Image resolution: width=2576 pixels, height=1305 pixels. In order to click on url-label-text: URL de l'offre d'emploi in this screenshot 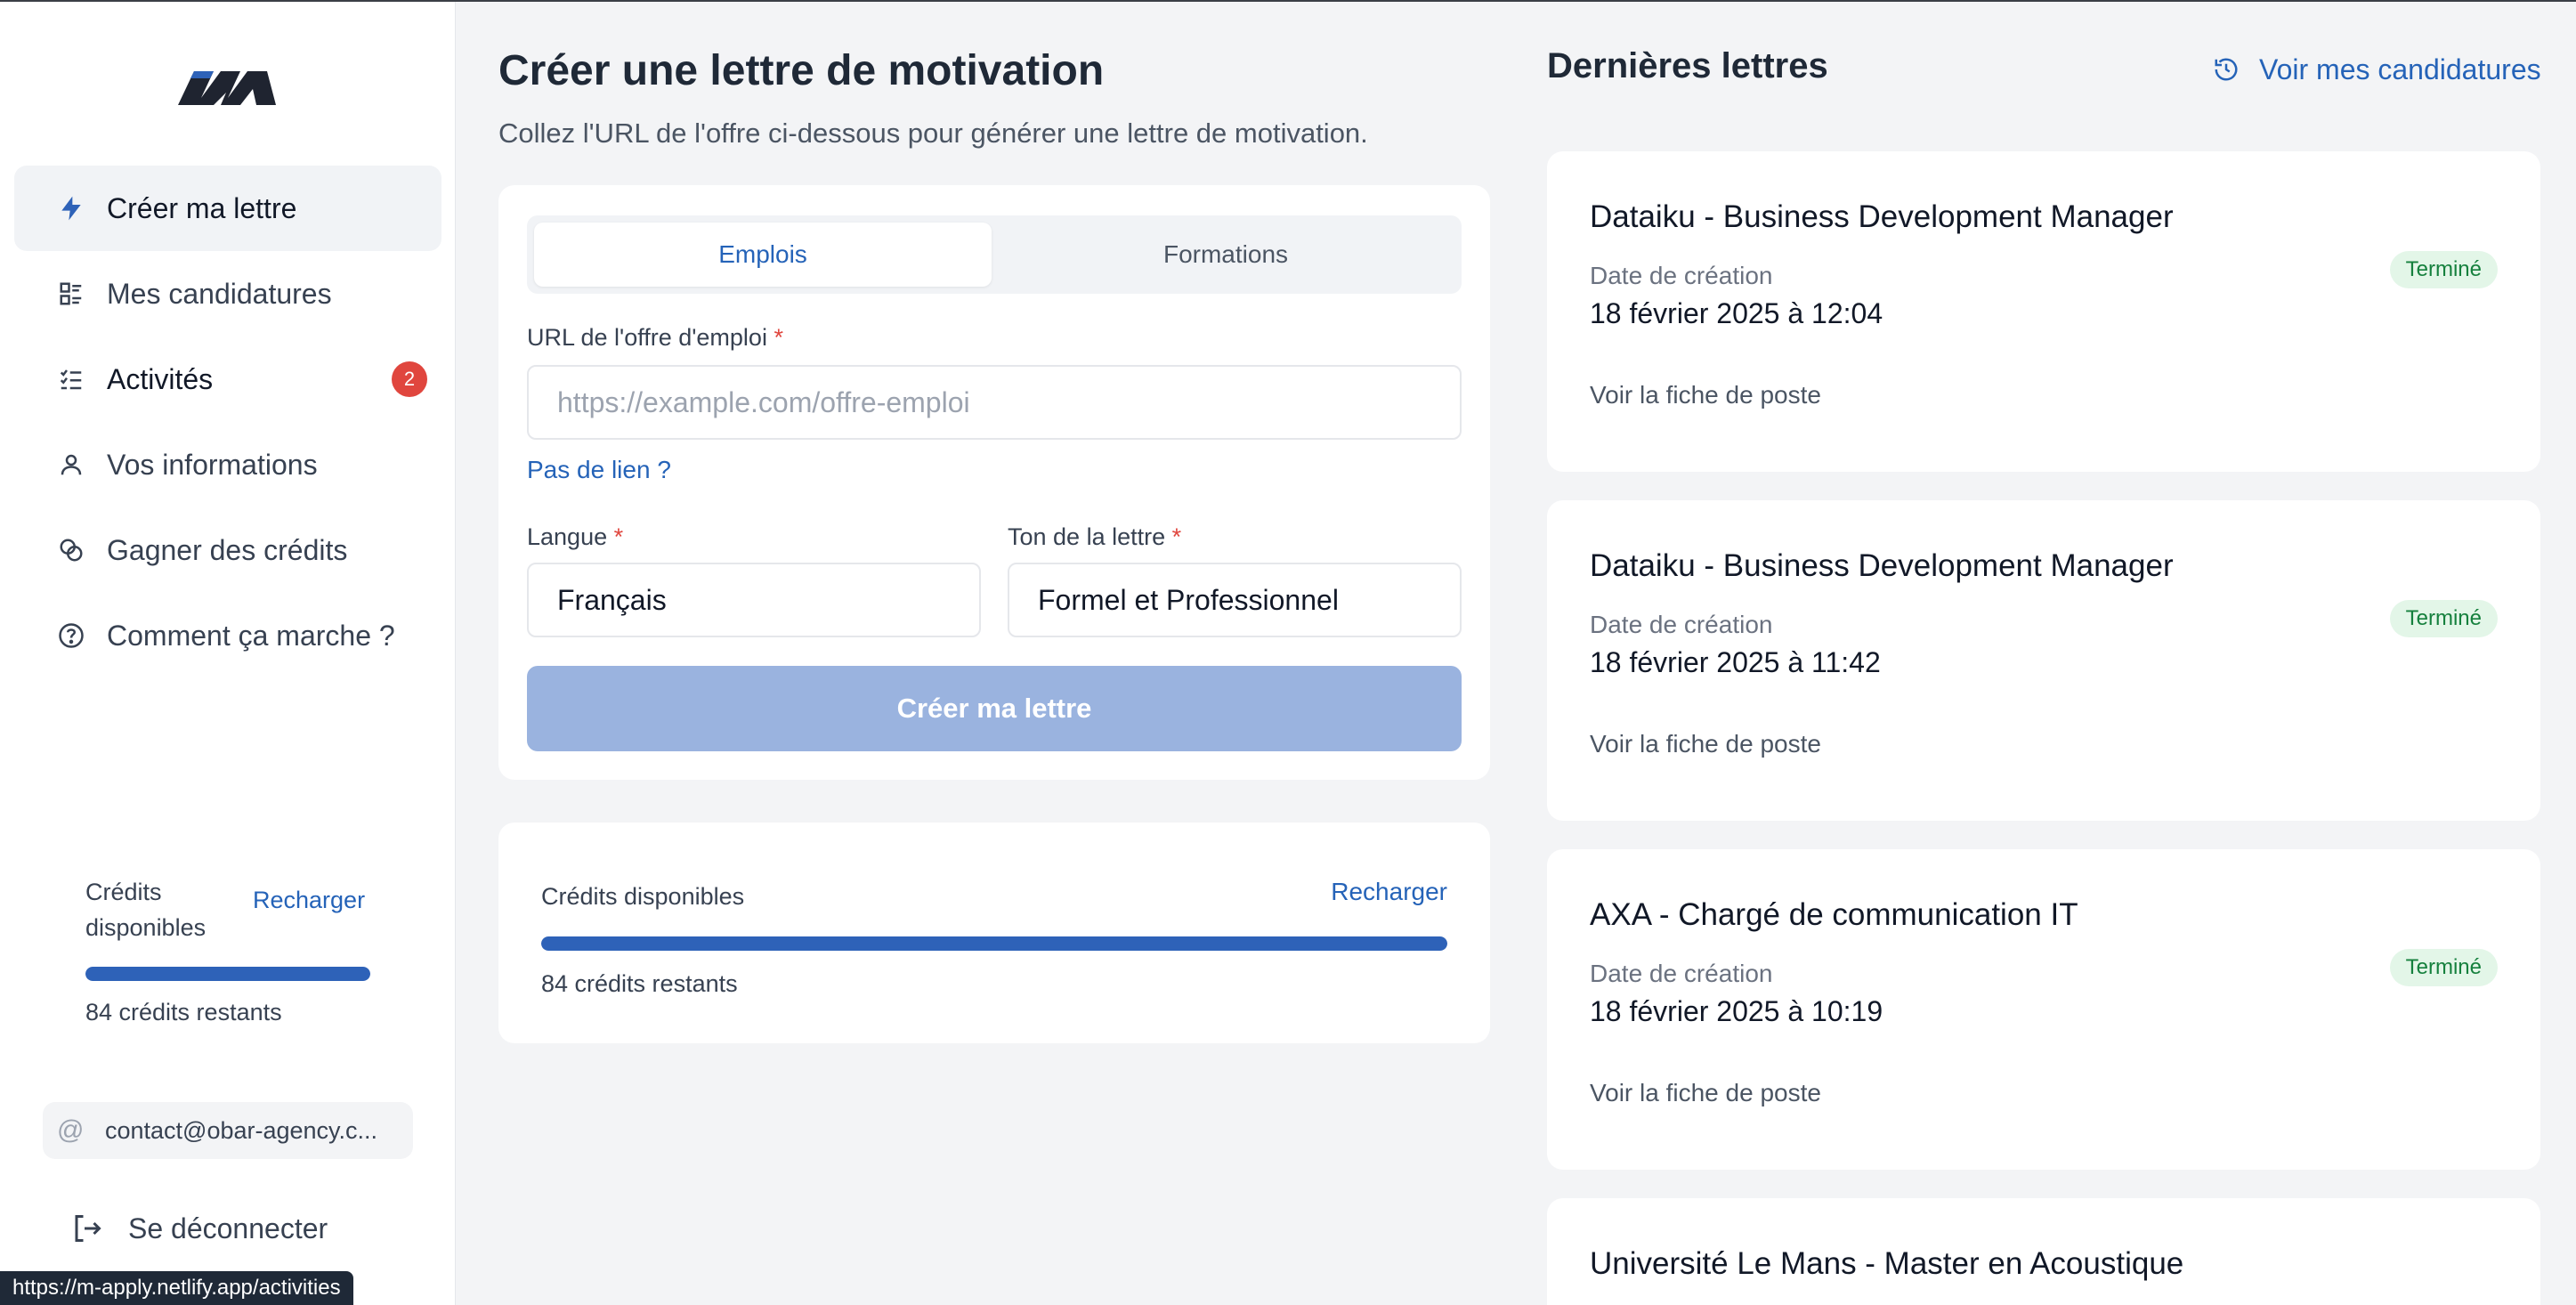, I will do `click(647, 337)`.